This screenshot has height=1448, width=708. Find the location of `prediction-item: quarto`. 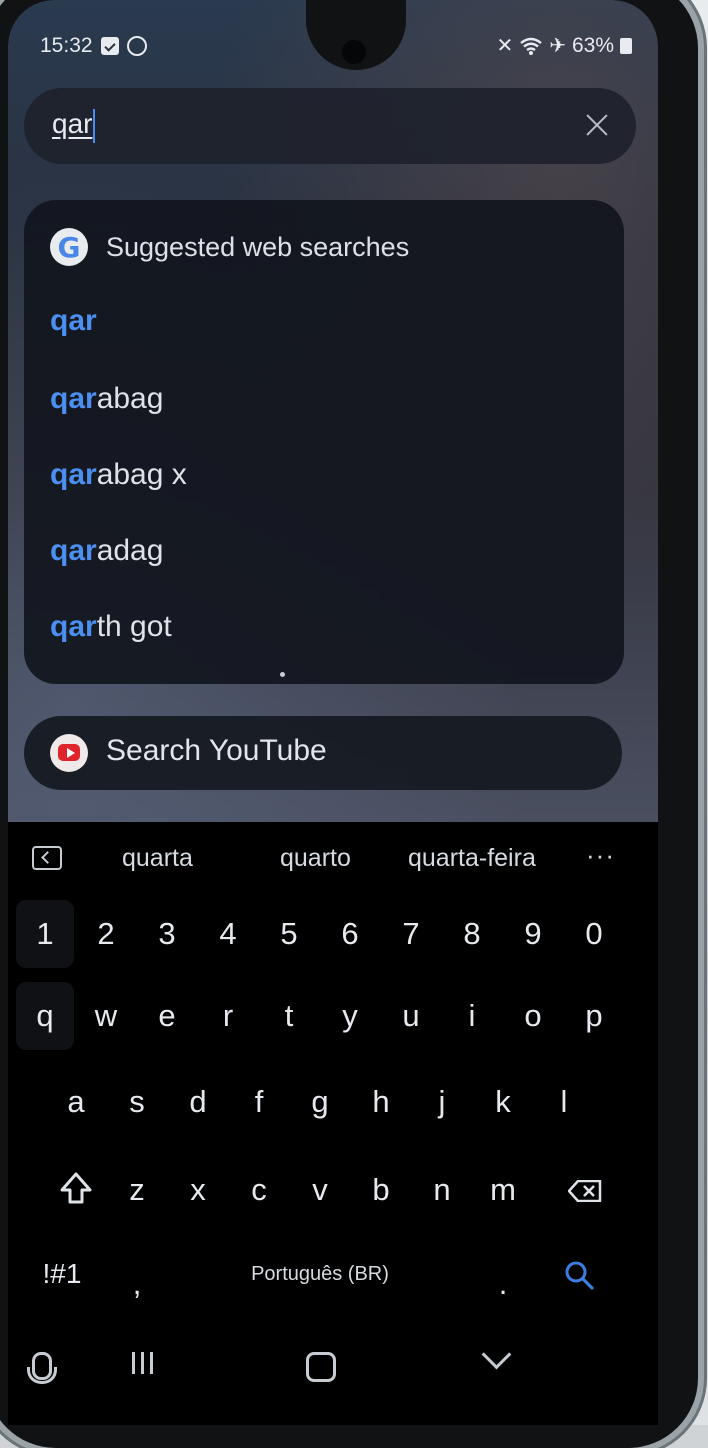

prediction-item: quarto is located at coordinates (315, 858).